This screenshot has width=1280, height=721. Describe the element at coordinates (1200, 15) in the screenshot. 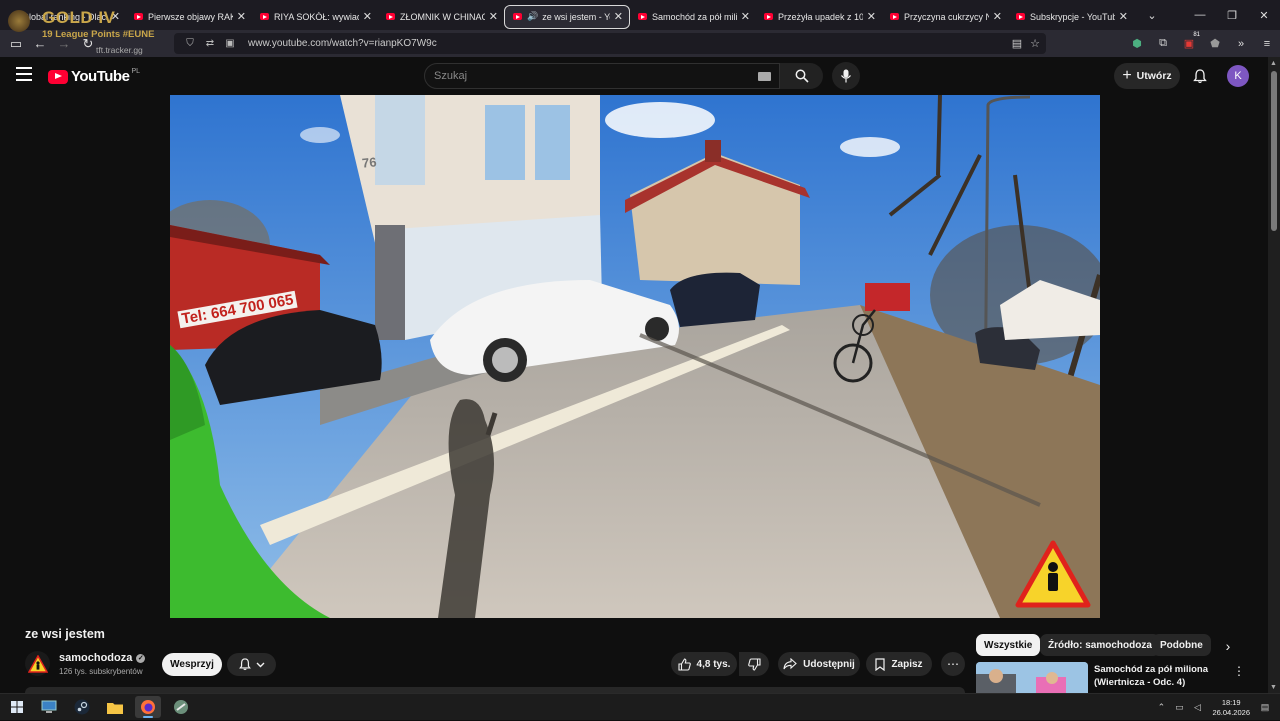

I see `minimize-icon: —` at that location.